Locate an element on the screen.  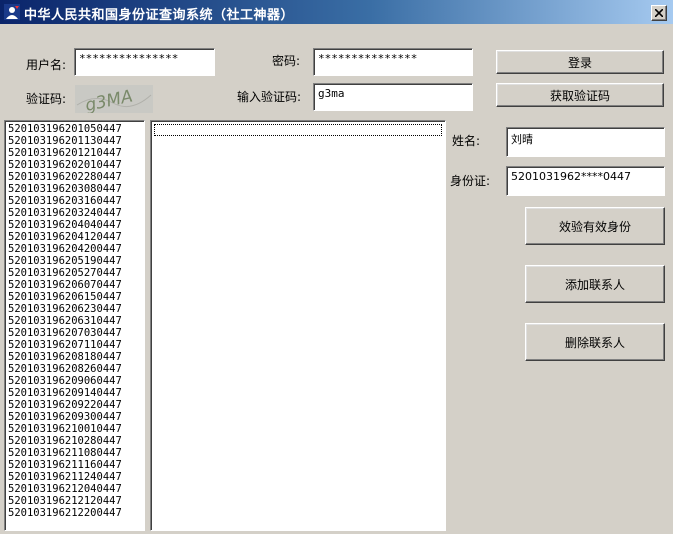
captcha-input: g3ma is located at coordinates (393, 97).